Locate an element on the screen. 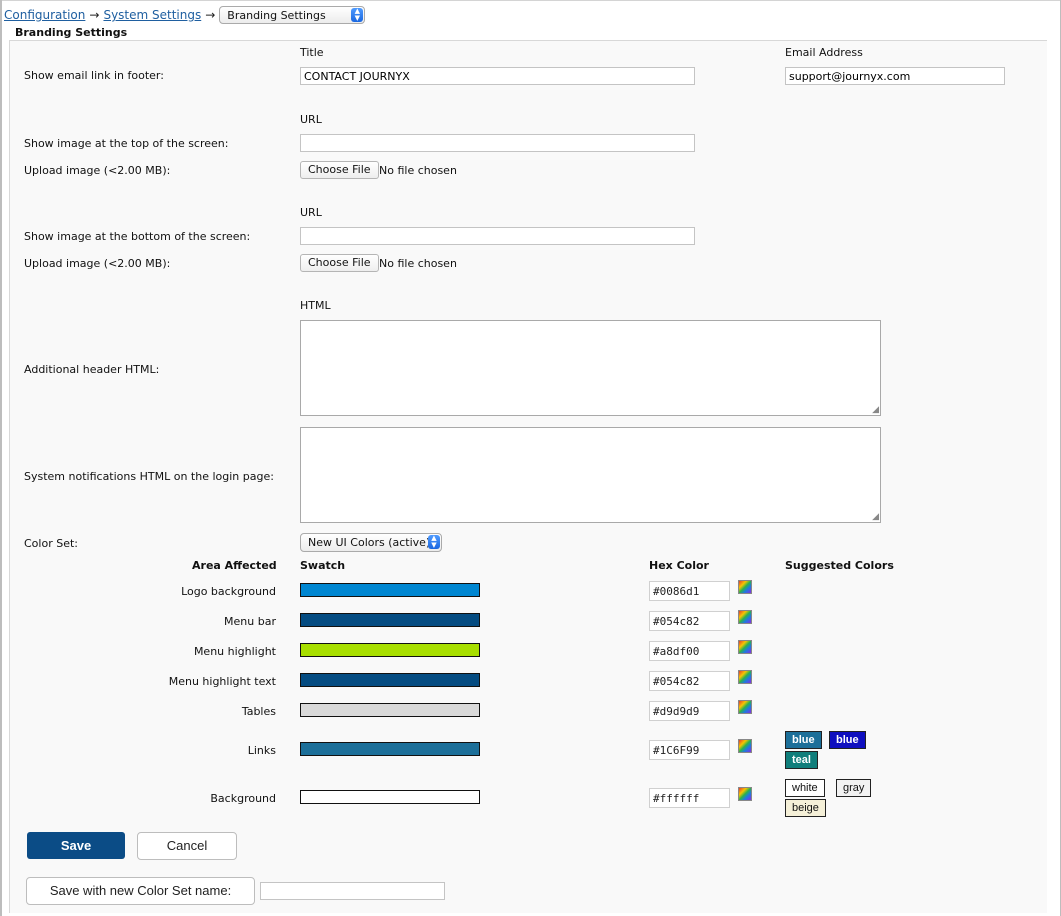 This screenshot has width=1061, height=916. color-set-select: New UI Colors (active) ▲ ▼ is located at coordinates (371, 542).